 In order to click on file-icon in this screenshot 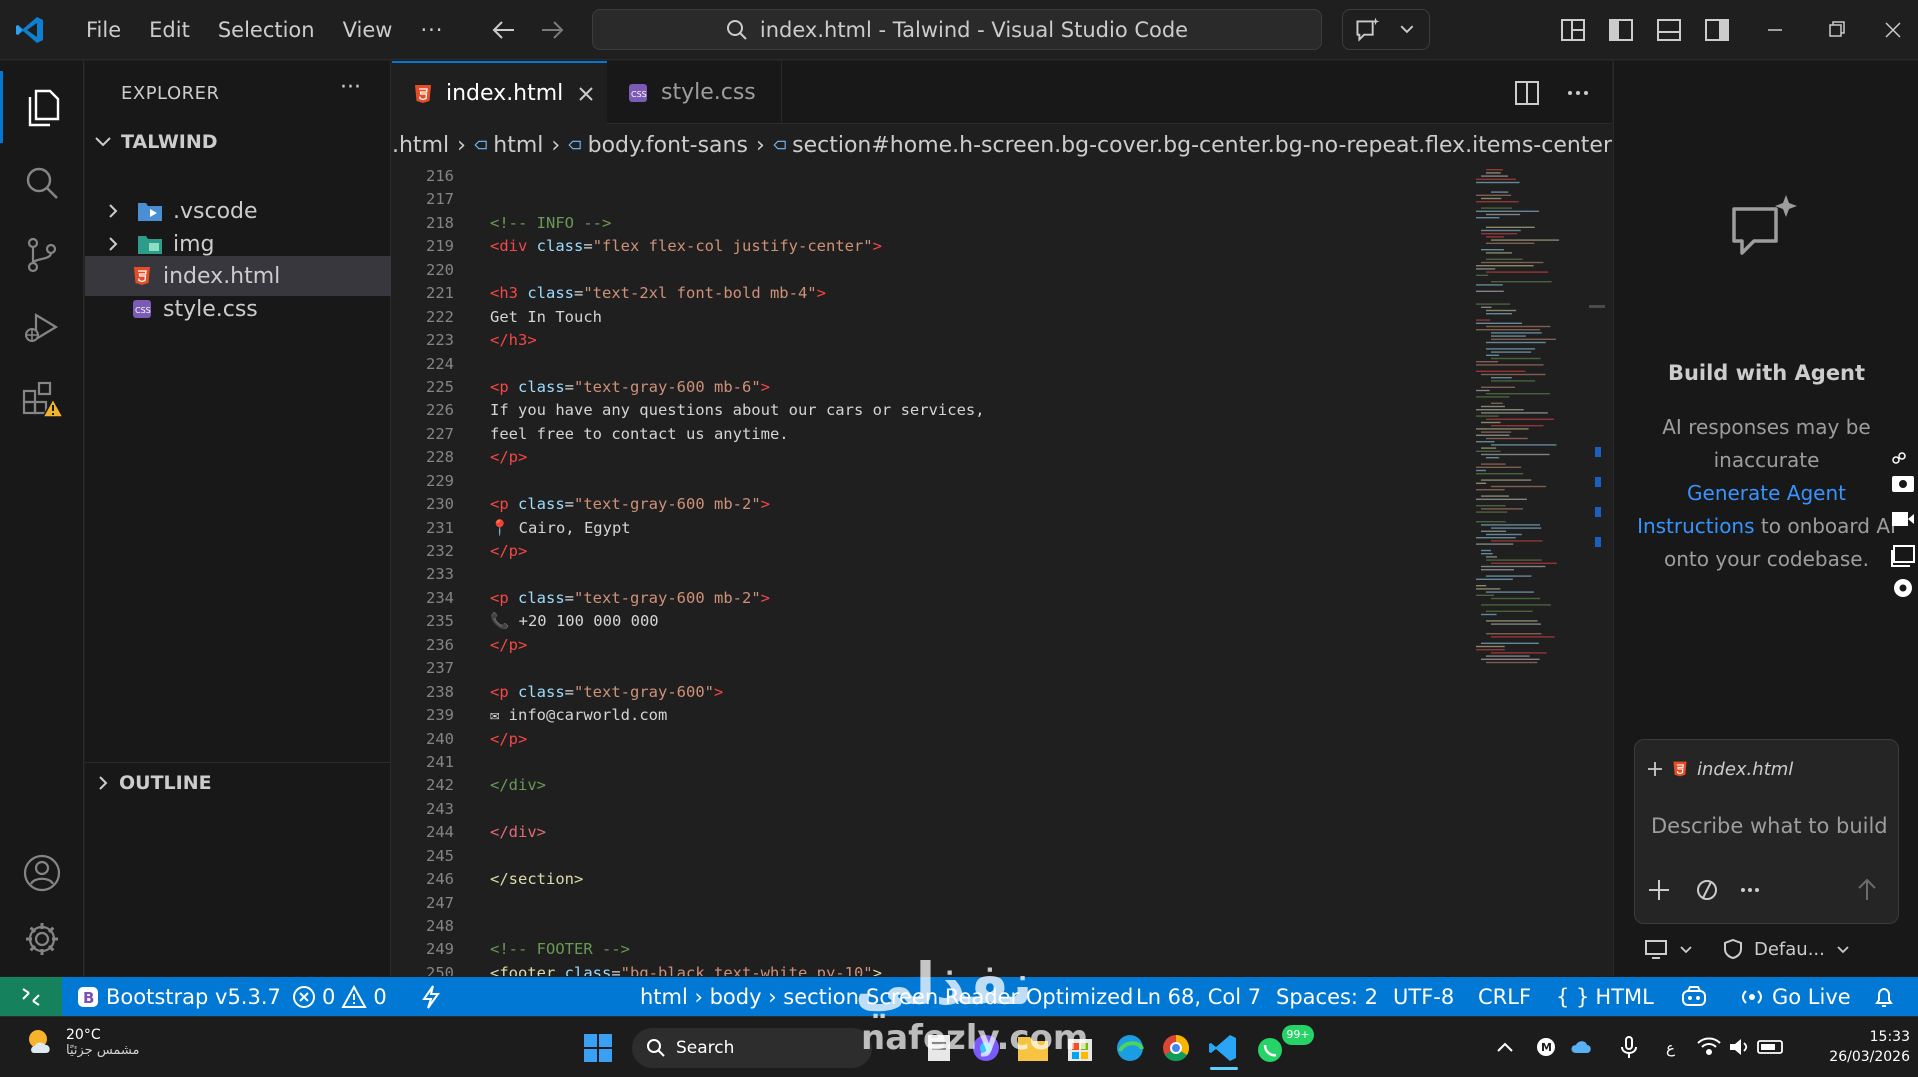, I will do `click(939, 1048)`.